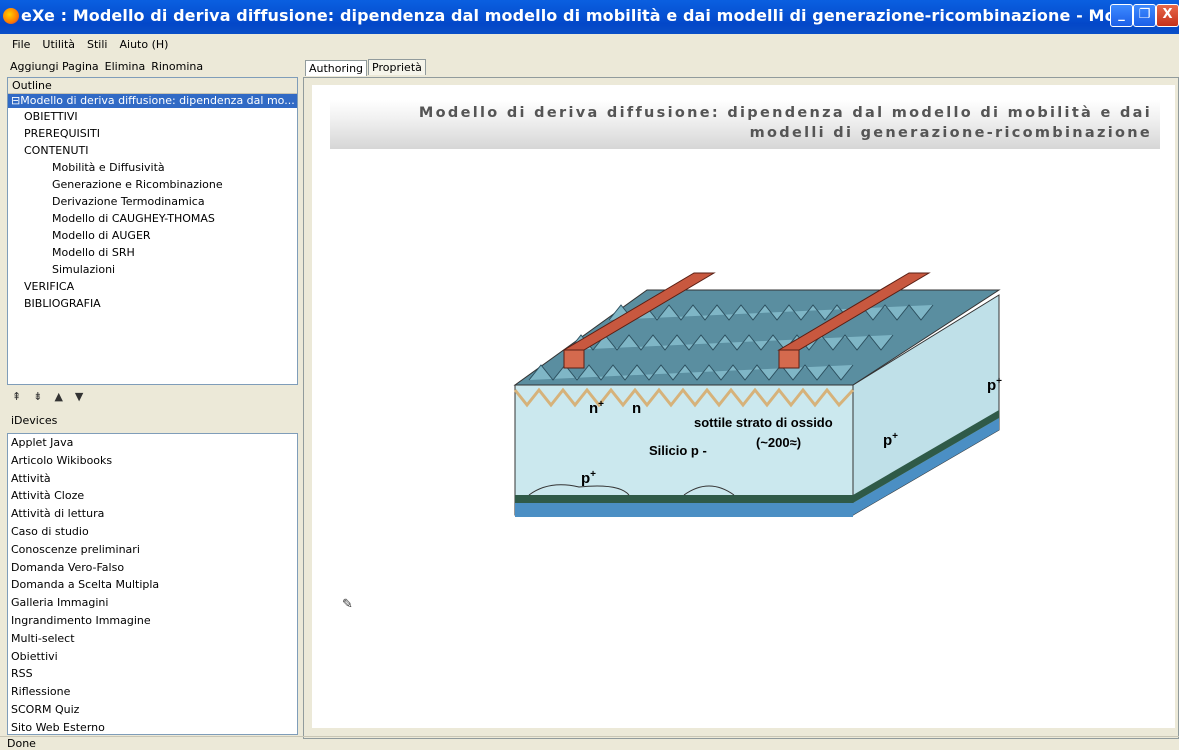 The image size is (1179, 750). What do you see at coordinates (152, 286) in the screenshot?
I see `tree-item: VERIFICA` at bounding box center [152, 286].